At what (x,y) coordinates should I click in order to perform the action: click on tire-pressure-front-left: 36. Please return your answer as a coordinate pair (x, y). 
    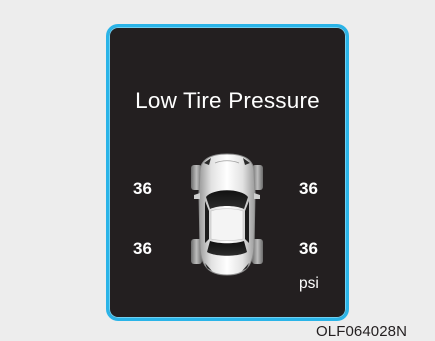
    Looking at the image, I should click on (142, 188).